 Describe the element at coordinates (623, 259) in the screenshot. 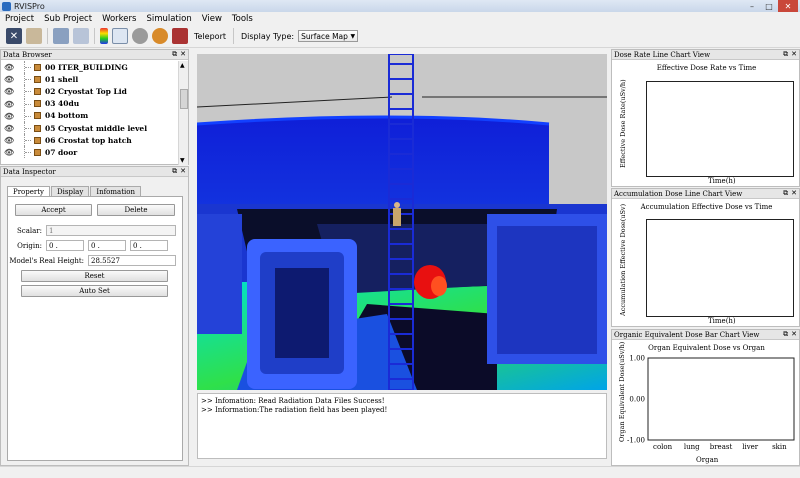

I see `accumulation-y-label: Accumulation Effective Dose(uSv)` at that location.